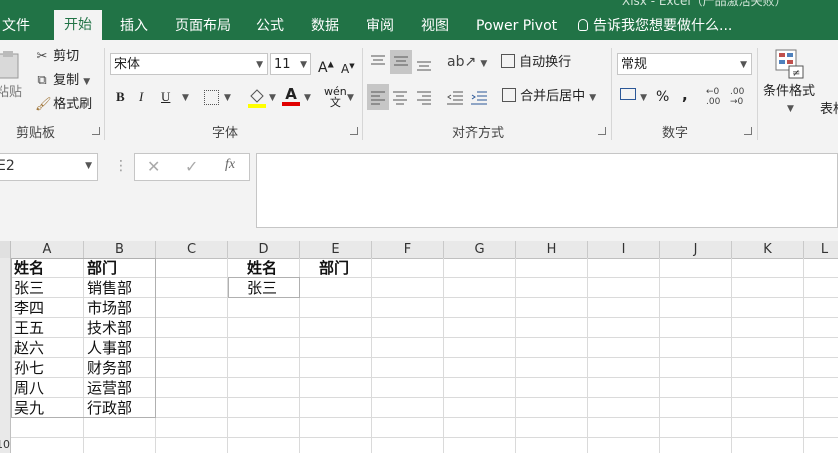 This screenshot has width=838, height=453. I want to click on row-header-6: 6, so click(5, 368).